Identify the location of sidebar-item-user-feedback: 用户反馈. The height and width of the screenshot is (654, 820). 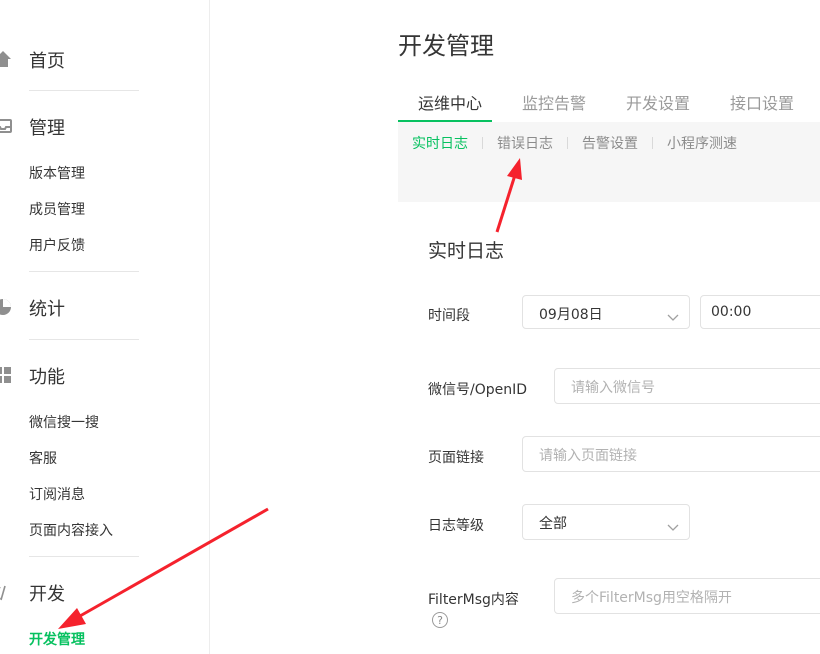
(57, 246).